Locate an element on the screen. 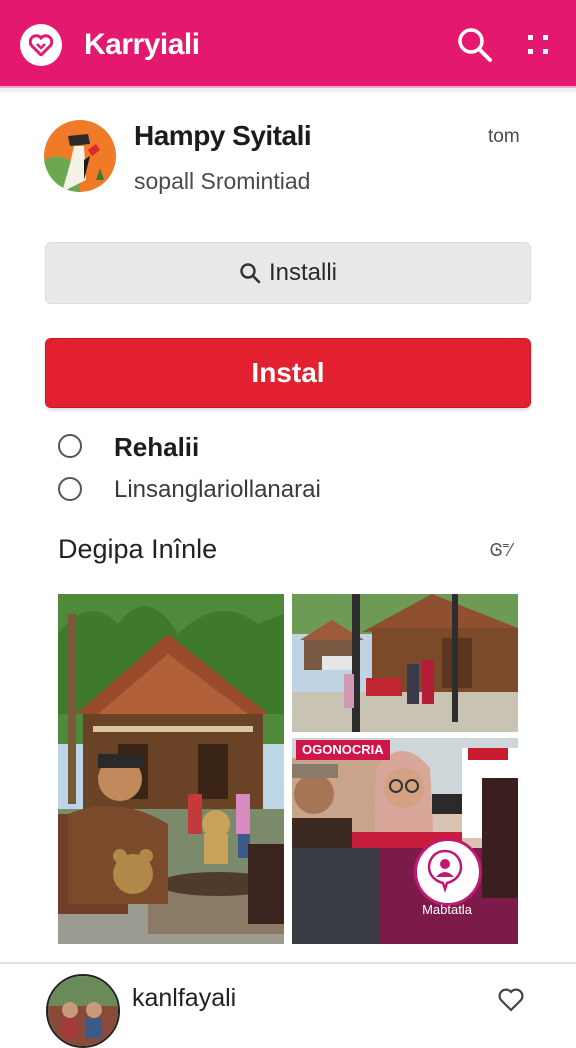  avatar-illustration is located at coordinates (80, 156).